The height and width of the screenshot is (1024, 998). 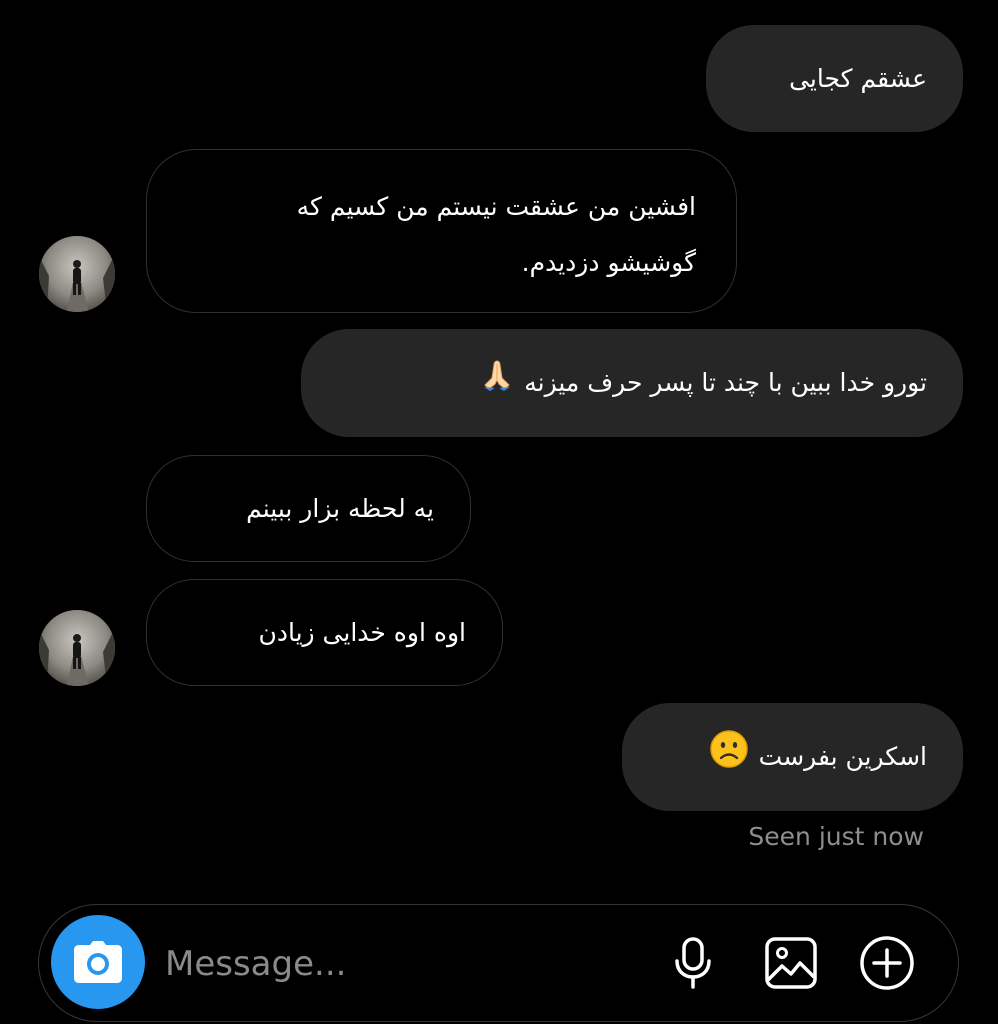 I want to click on camera-button, so click(x=98, y=962).